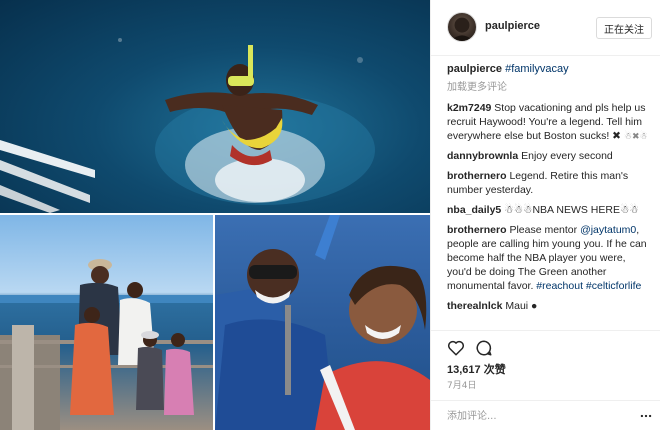 The image size is (660, 430). I want to click on like-count: 13,617 次赞, so click(476, 369).